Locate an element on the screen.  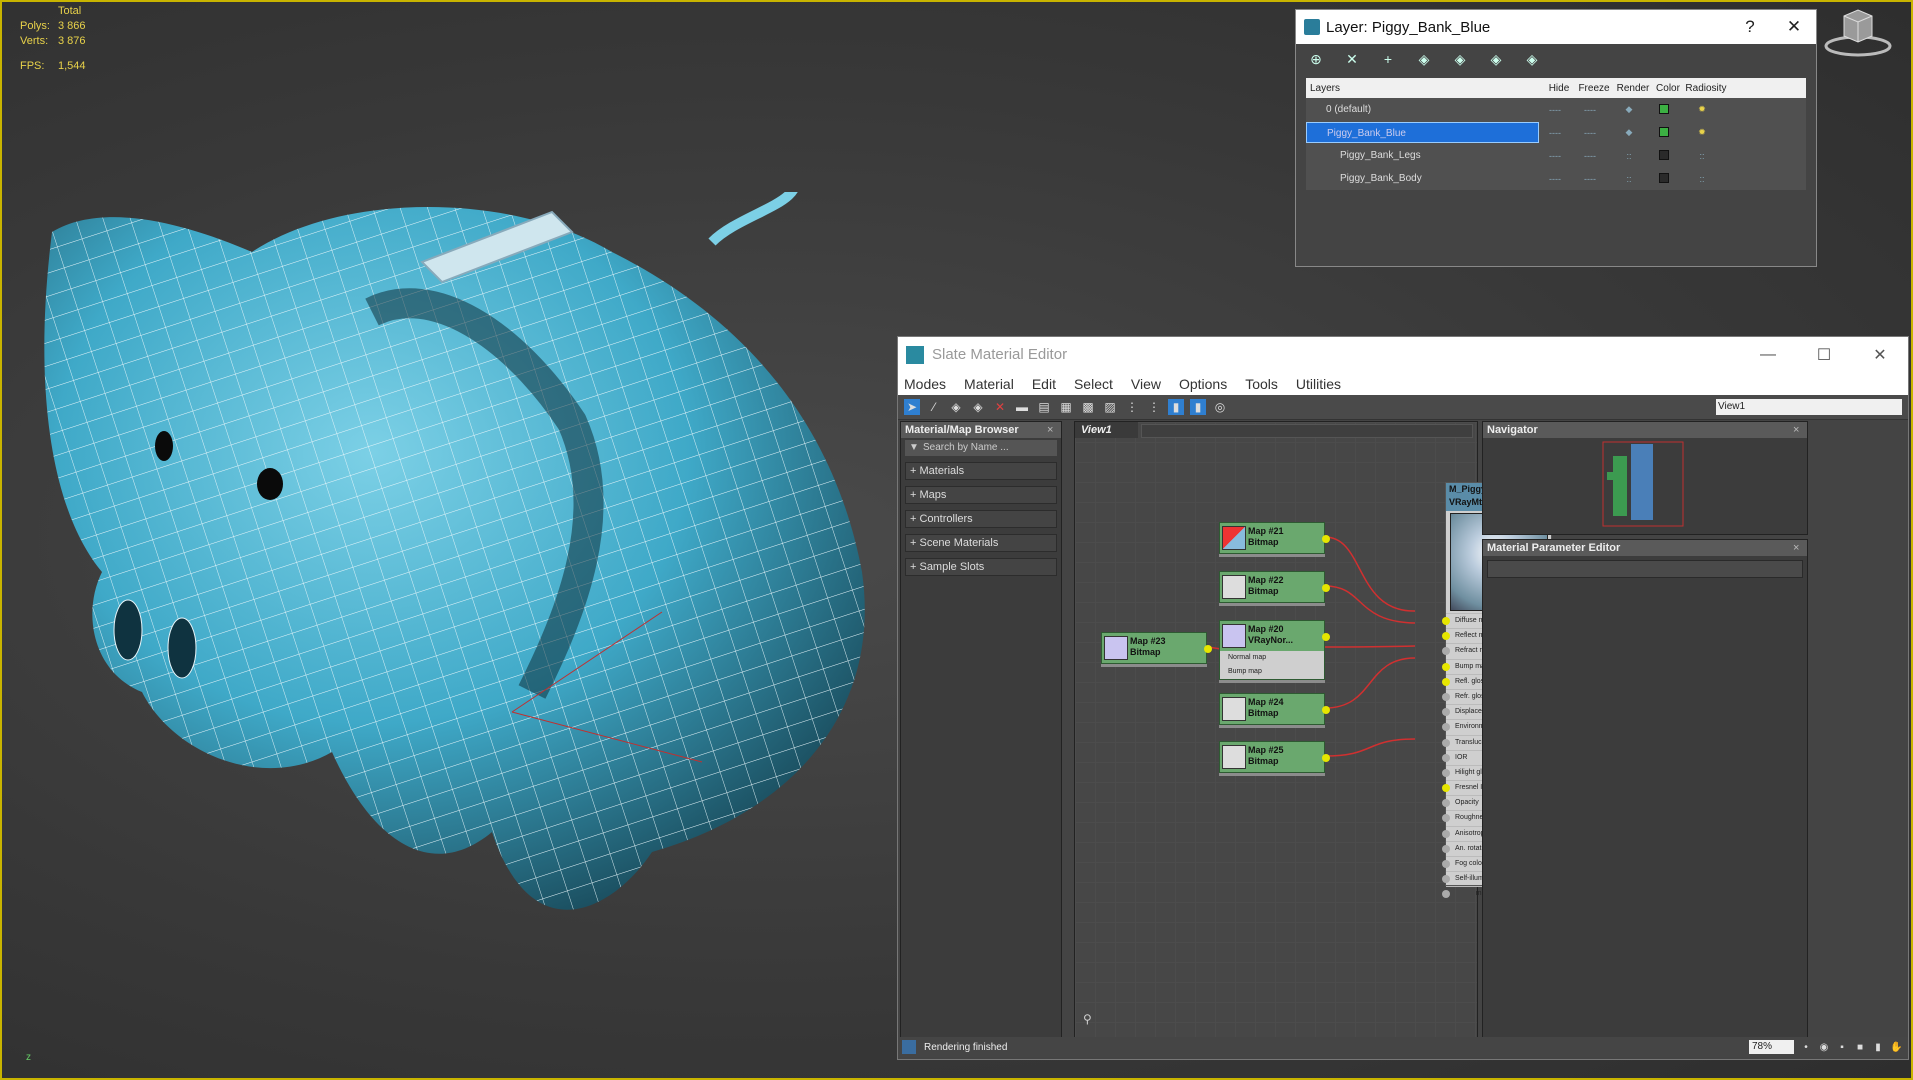
node-map-23: Map #23 Bitmap is located at coordinates (1156, 648).